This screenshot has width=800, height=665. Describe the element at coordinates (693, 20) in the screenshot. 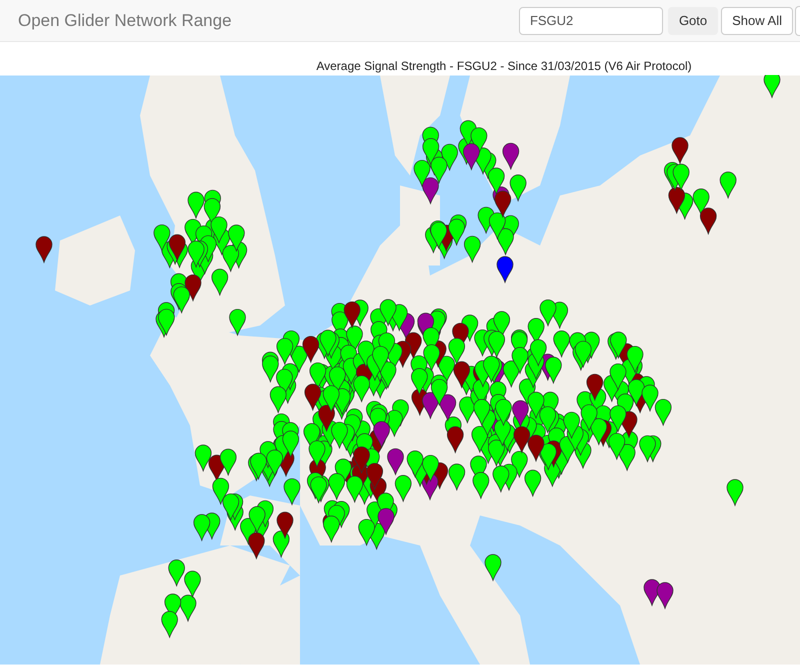

I see `goto-button: Goto` at that location.